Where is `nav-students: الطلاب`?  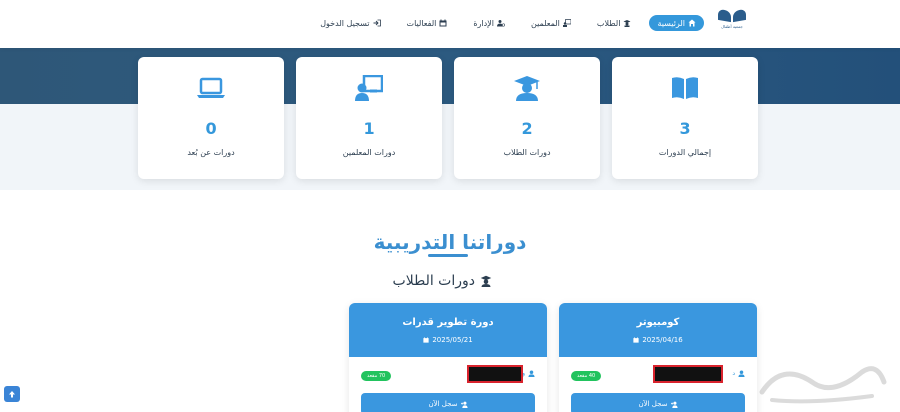 nav-students: الطلاب is located at coordinates (614, 23).